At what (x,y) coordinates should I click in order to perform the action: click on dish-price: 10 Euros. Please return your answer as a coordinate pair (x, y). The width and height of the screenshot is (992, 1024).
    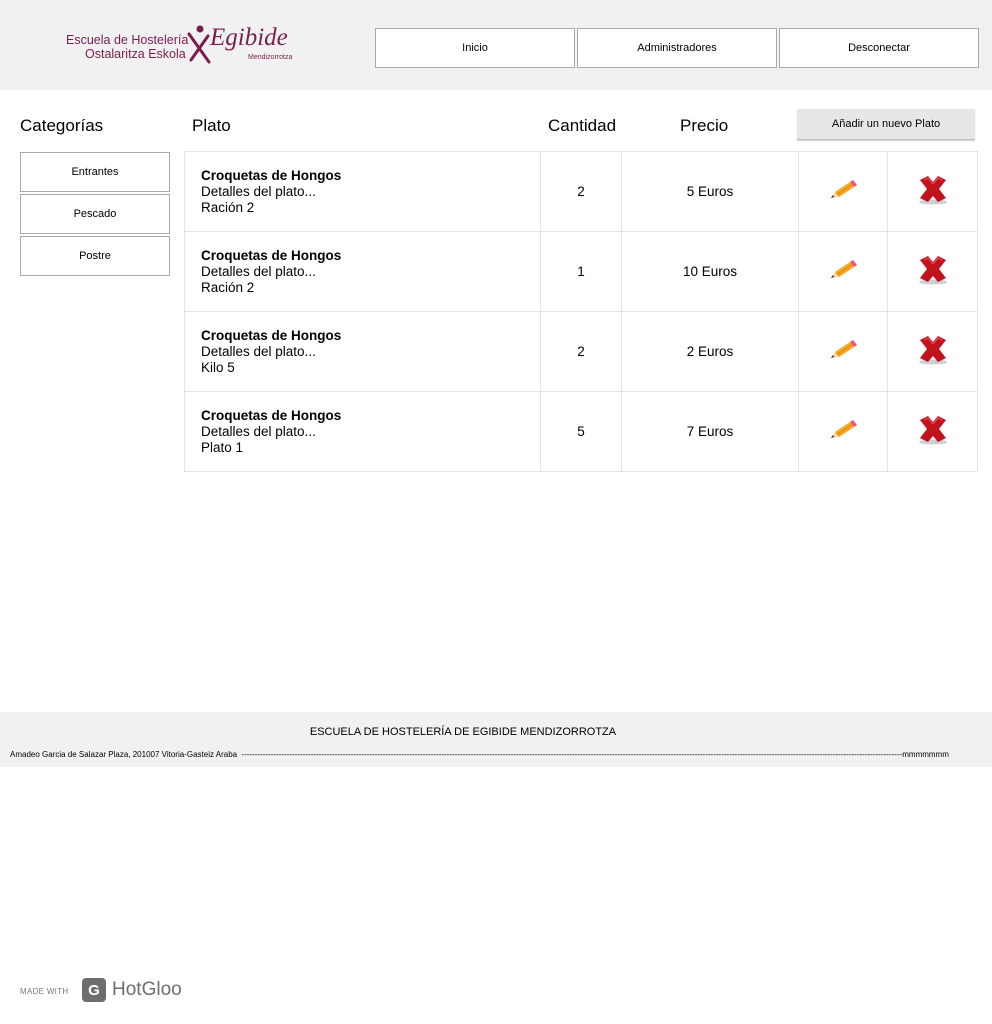
    Looking at the image, I should click on (710, 271).